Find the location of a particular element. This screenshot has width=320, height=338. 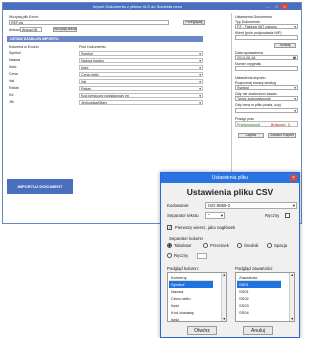

radio-comma-label: Przecinek is located at coordinates (219, 245).